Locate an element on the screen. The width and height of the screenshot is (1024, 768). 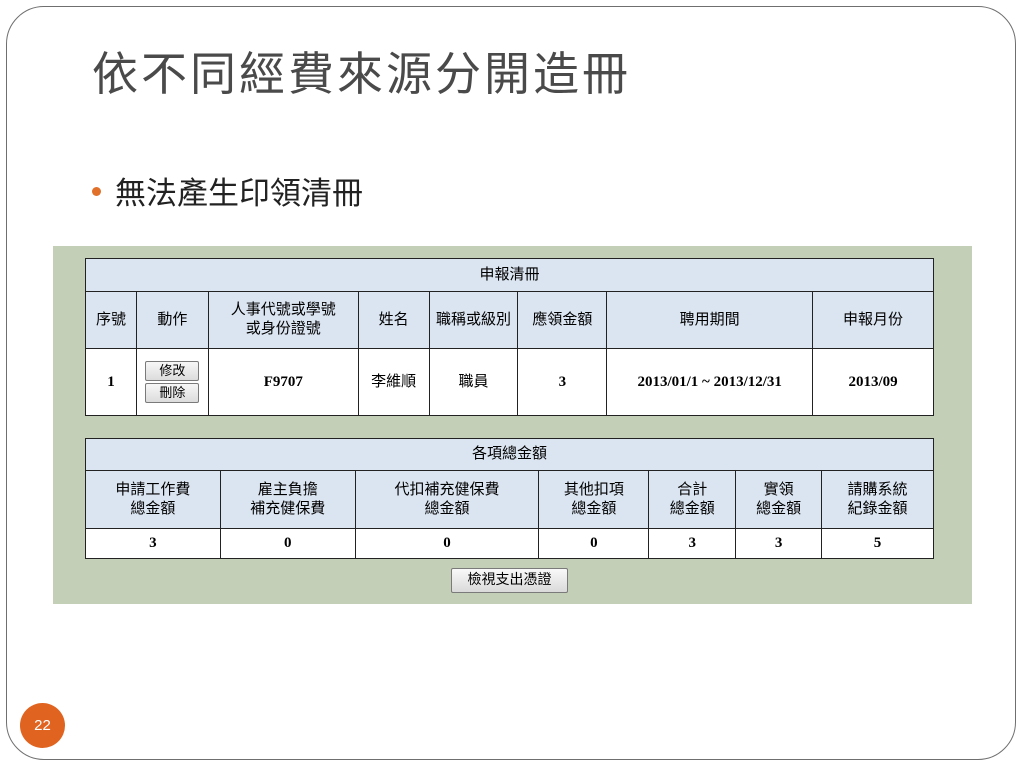
page-number-badge: 22 is located at coordinates (42, 725).